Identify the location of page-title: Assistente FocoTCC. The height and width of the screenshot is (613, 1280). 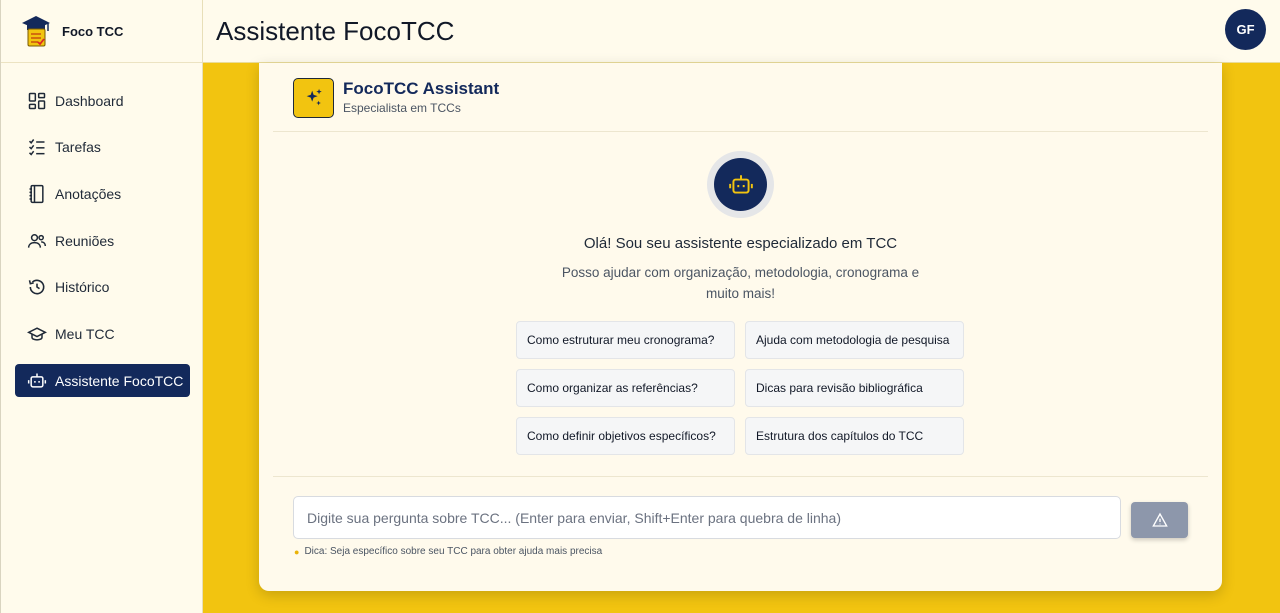
(335, 30).